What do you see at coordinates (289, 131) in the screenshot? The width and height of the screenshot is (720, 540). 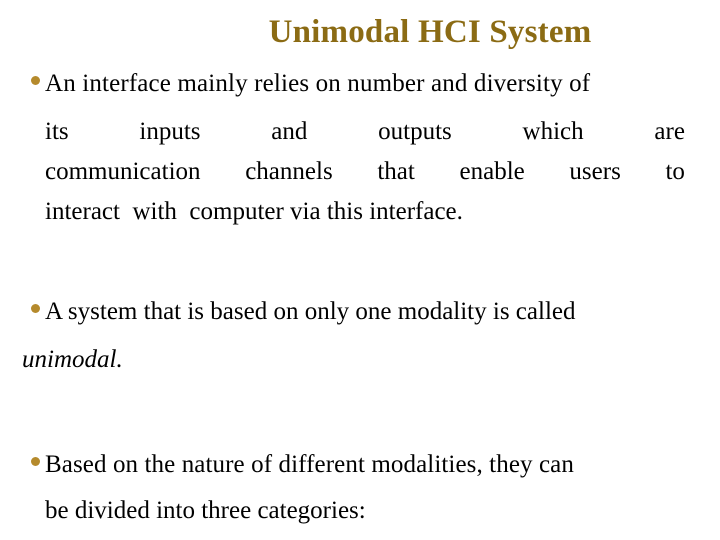 I see `word: and` at bounding box center [289, 131].